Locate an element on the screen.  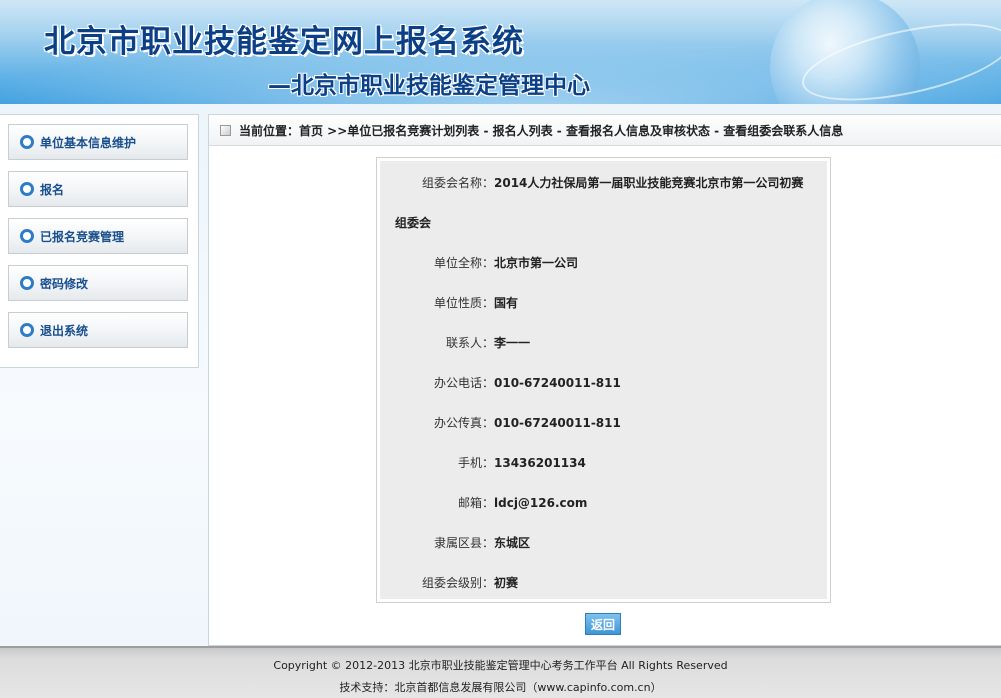
level-value: 初赛 is located at coordinates (506, 583).